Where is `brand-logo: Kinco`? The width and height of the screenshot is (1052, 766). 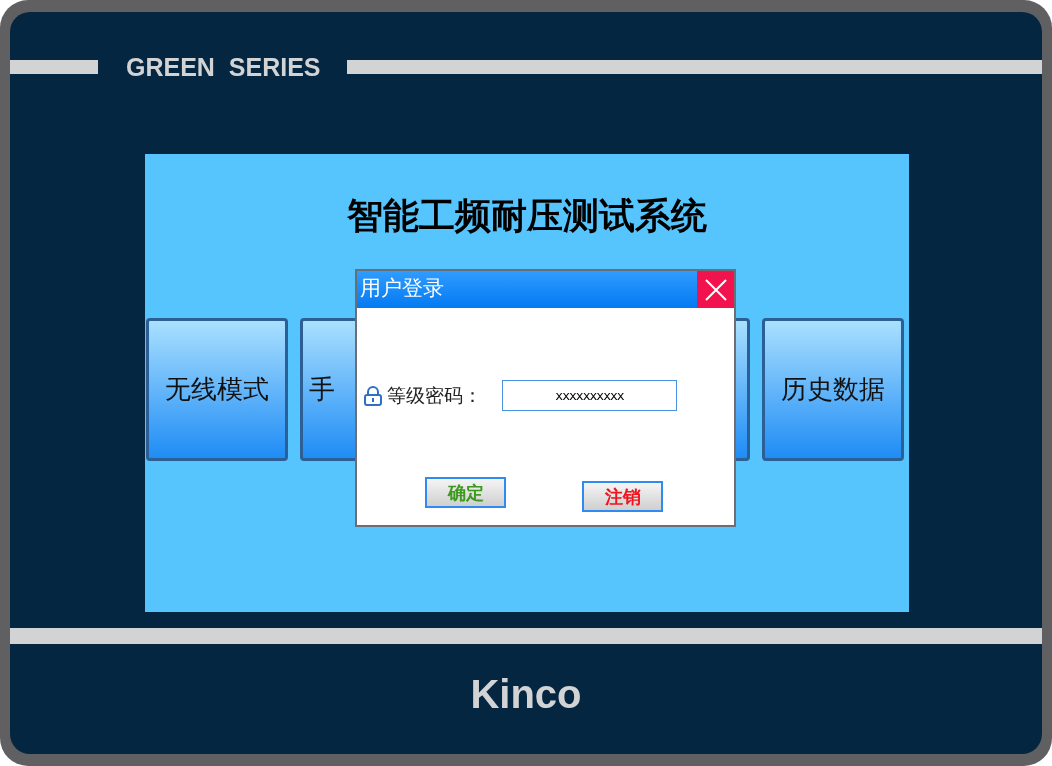 brand-logo: Kinco is located at coordinates (526, 694).